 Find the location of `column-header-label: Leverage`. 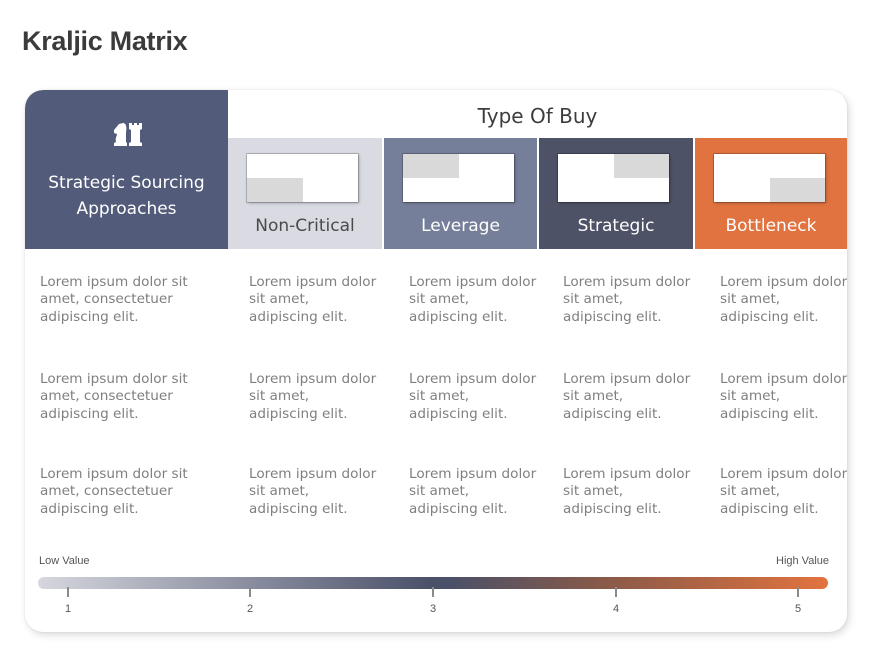

column-header-label: Leverage is located at coordinates (460, 226).